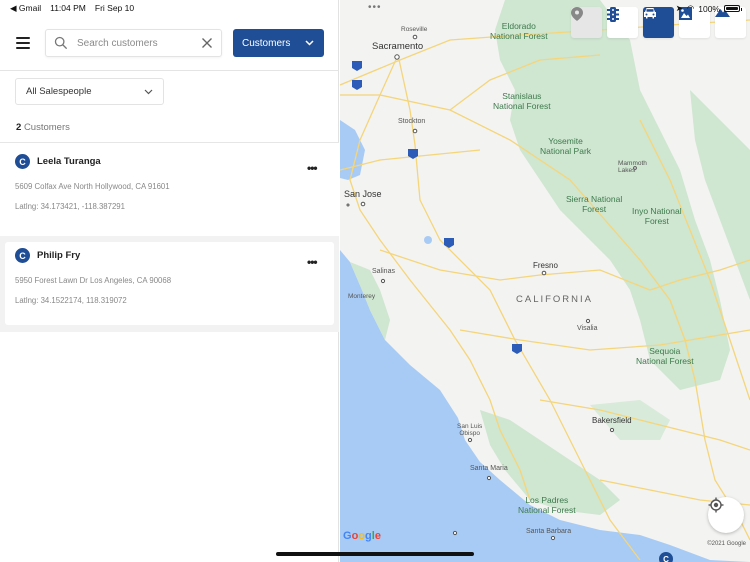  I want to click on customer-count-number: 2, so click(19, 127).